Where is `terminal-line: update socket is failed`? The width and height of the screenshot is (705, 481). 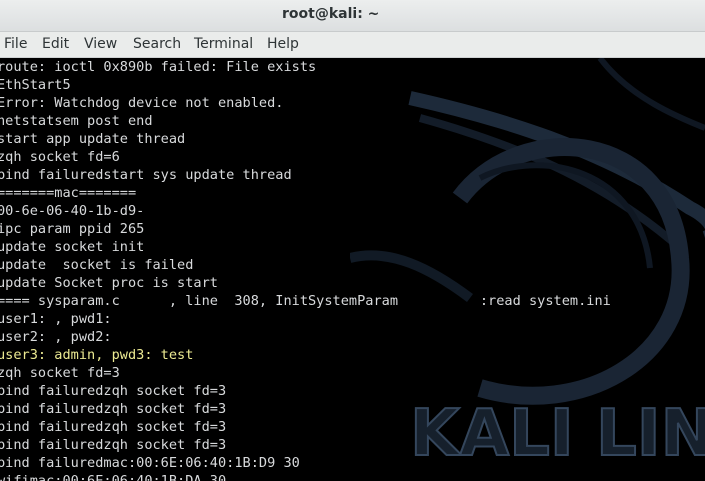 terminal-line: update socket is failed is located at coordinates (97, 265).